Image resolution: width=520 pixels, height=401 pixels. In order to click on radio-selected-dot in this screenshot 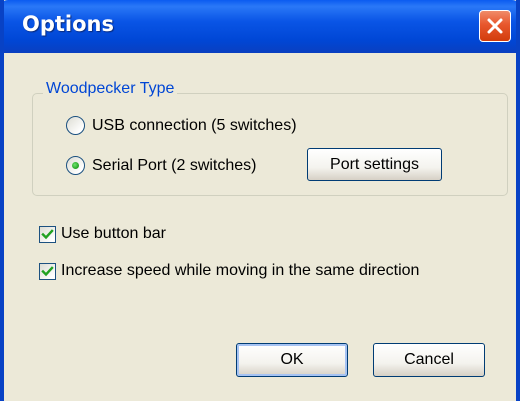, I will do `click(75, 165)`.